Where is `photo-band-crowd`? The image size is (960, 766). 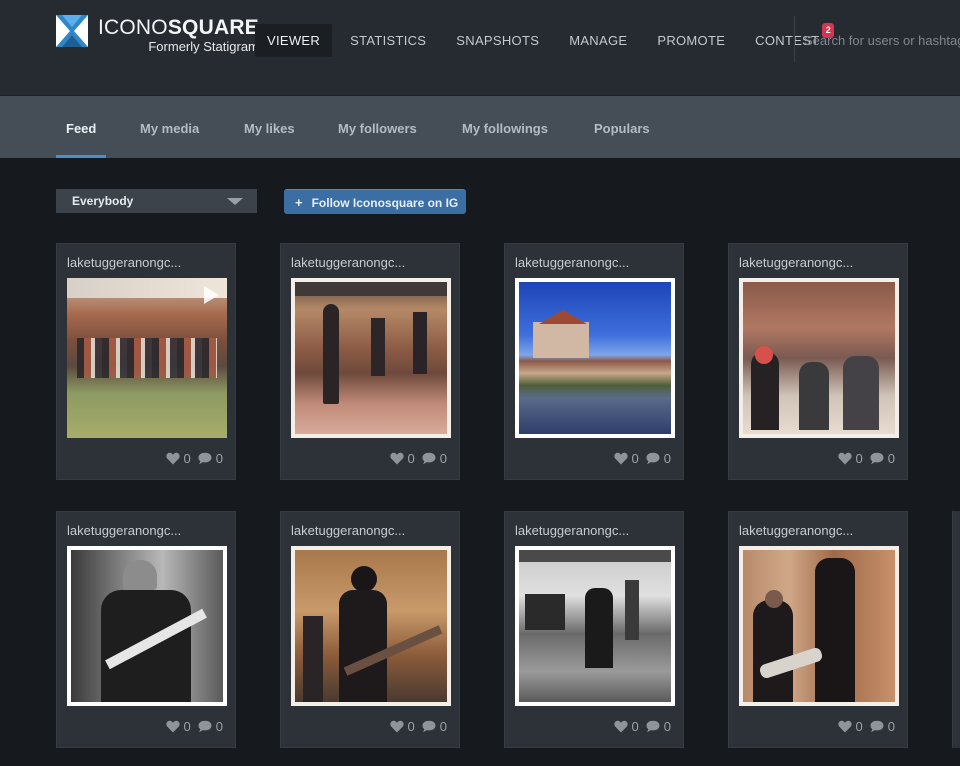 photo-band-crowd is located at coordinates (819, 358).